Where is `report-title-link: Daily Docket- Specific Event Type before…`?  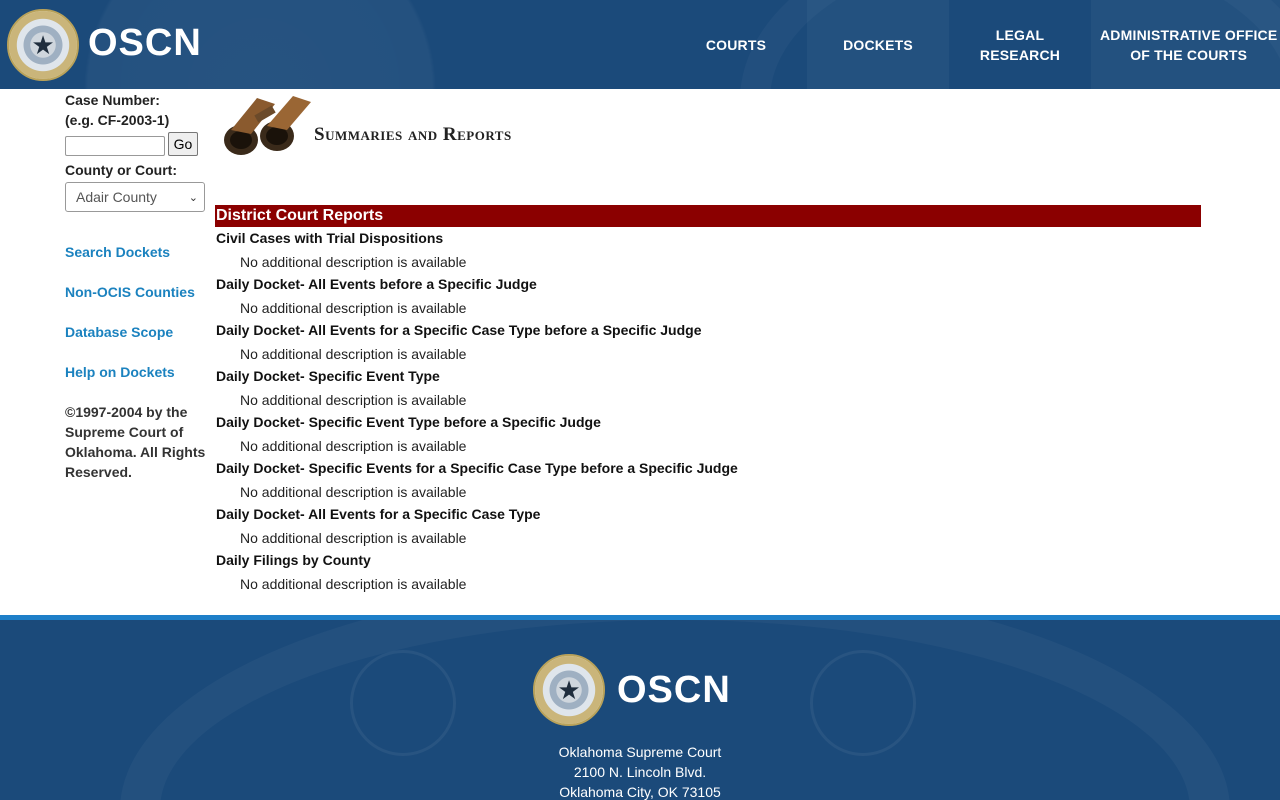
report-title-link: Daily Docket- Specific Event Type before… is located at coordinates (708, 423).